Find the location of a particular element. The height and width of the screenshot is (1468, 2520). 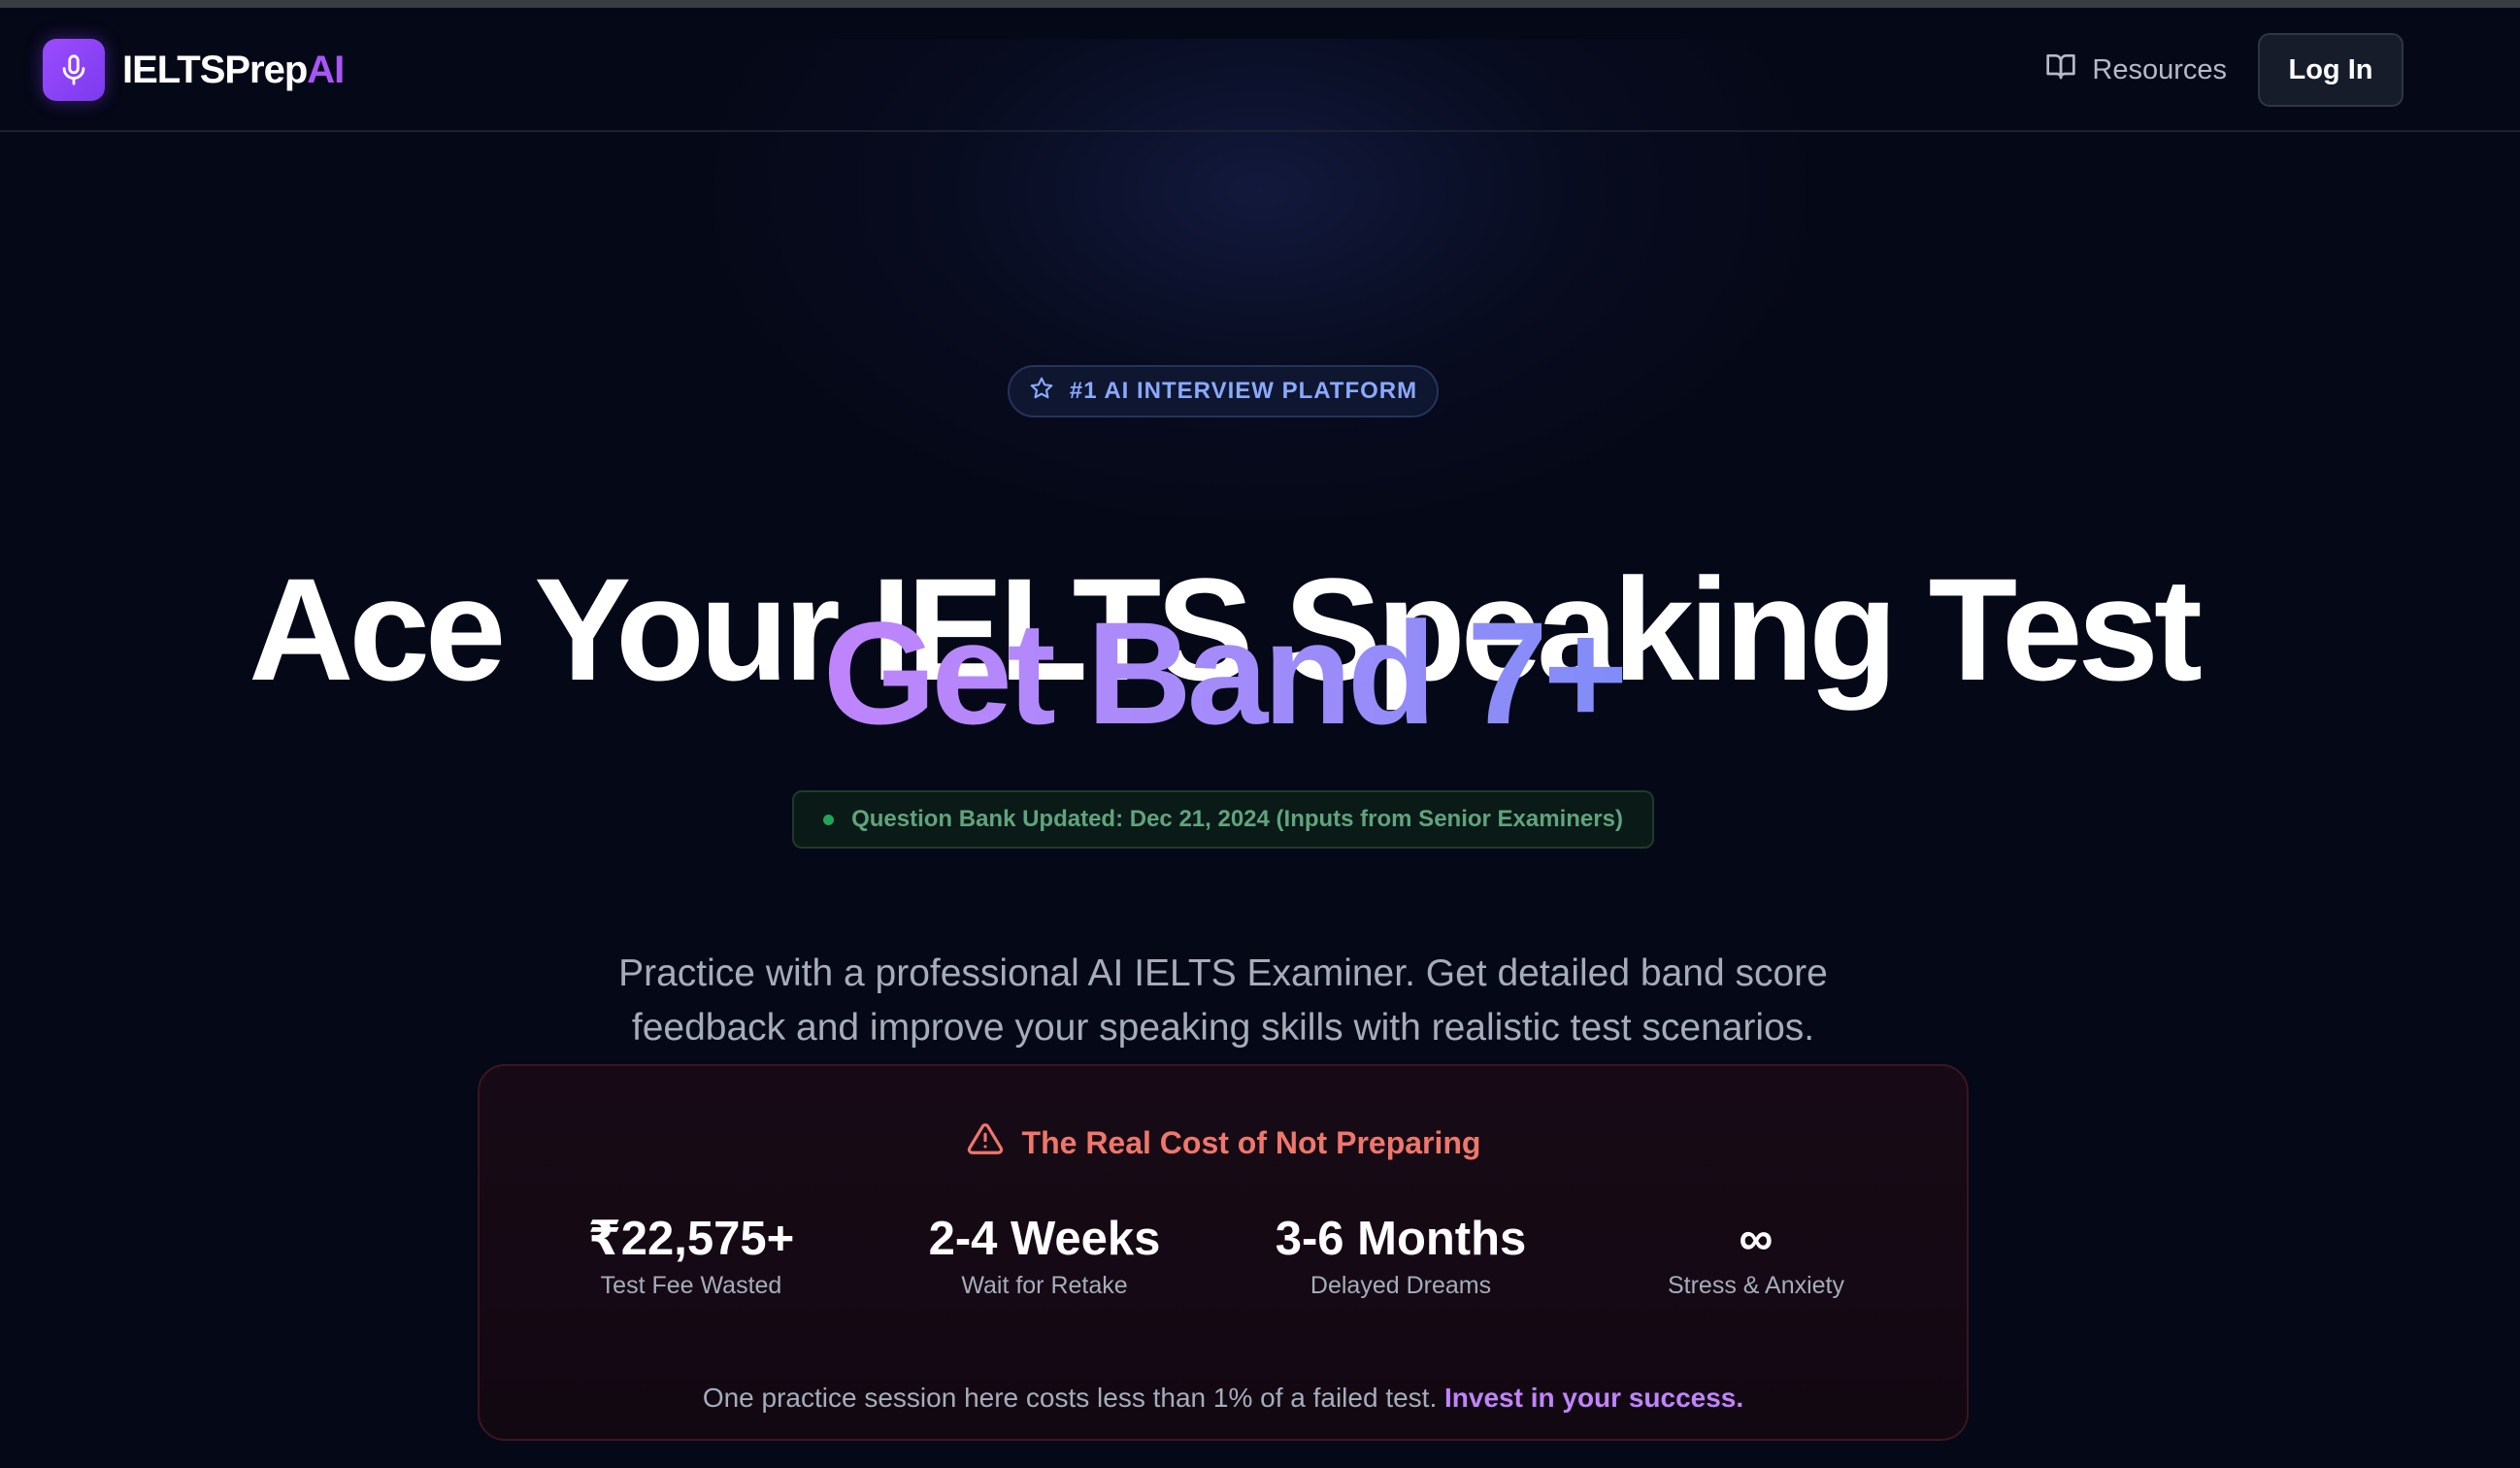

platform-badge: #1 AI INTERVIEW PLATFORM is located at coordinates (1223, 391).